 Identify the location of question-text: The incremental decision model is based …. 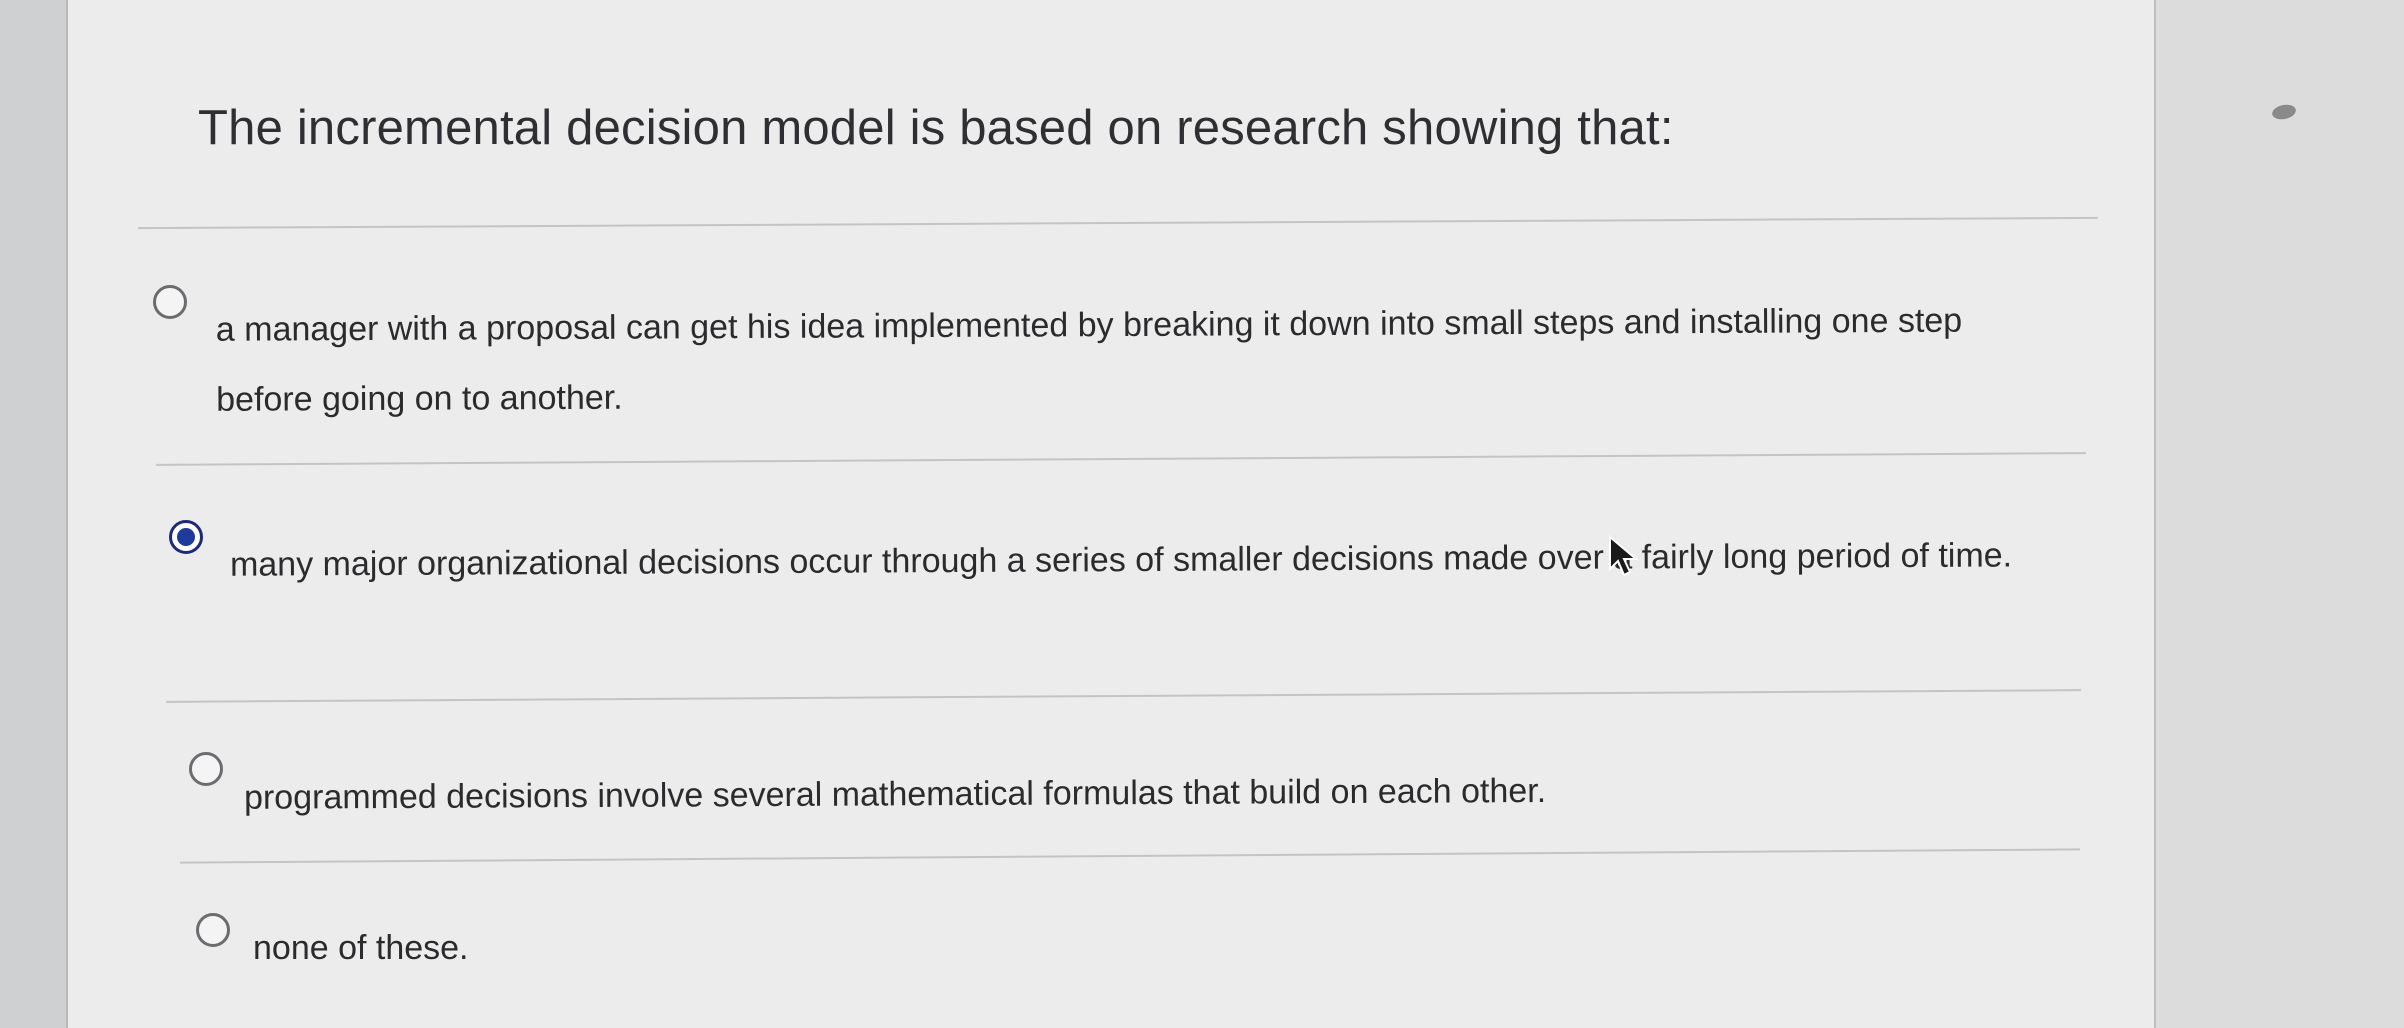
(936, 128).